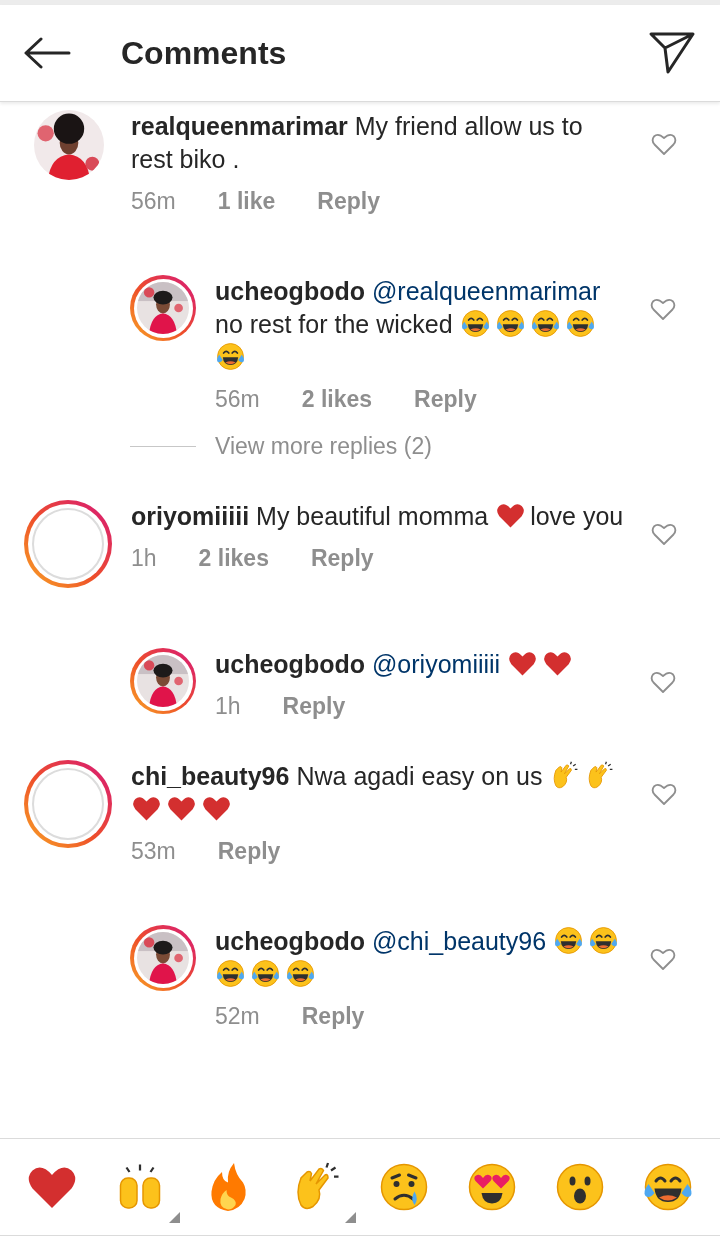 This screenshot has height=1250, width=720. I want to click on comment-text: no rest for the wicked, so click(334, 324).